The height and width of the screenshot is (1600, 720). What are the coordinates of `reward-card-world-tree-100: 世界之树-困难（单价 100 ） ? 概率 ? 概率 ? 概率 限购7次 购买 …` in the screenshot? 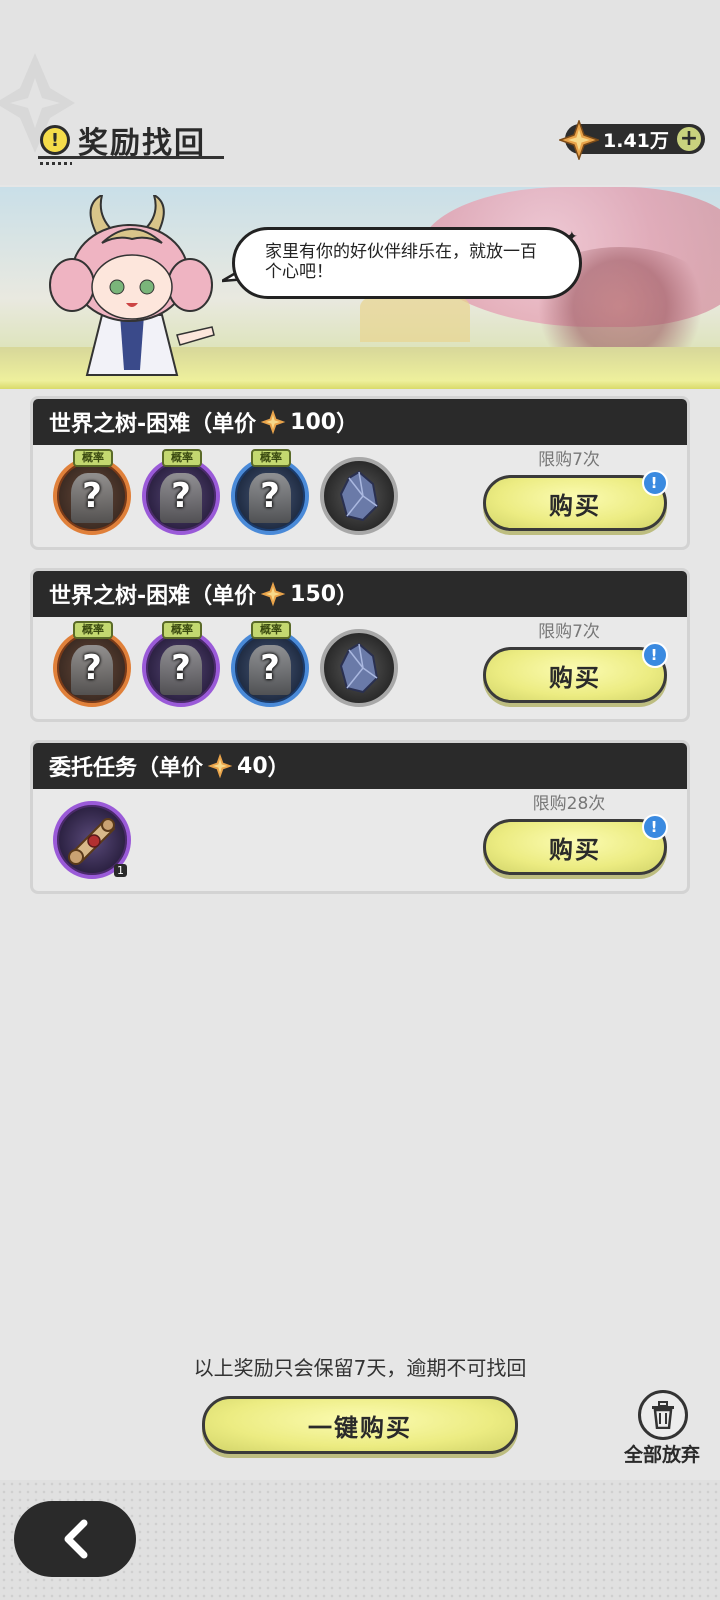 It's located at (360, 473).